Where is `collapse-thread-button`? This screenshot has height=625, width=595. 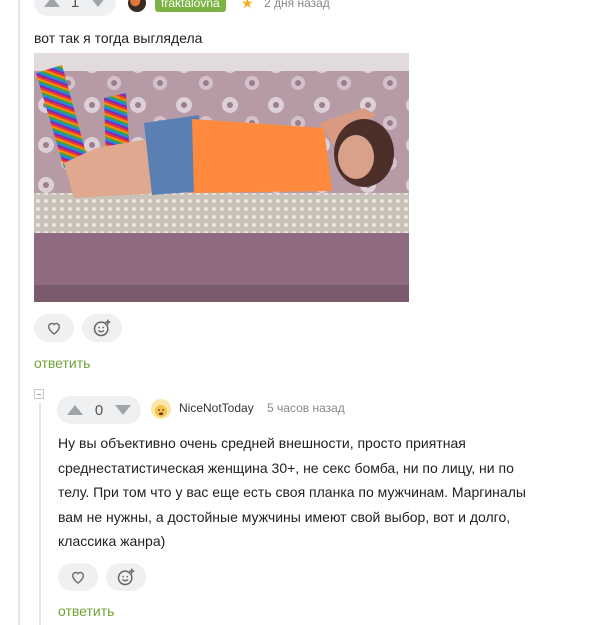 collapse-thread-button is located at coordinates (39, 394).